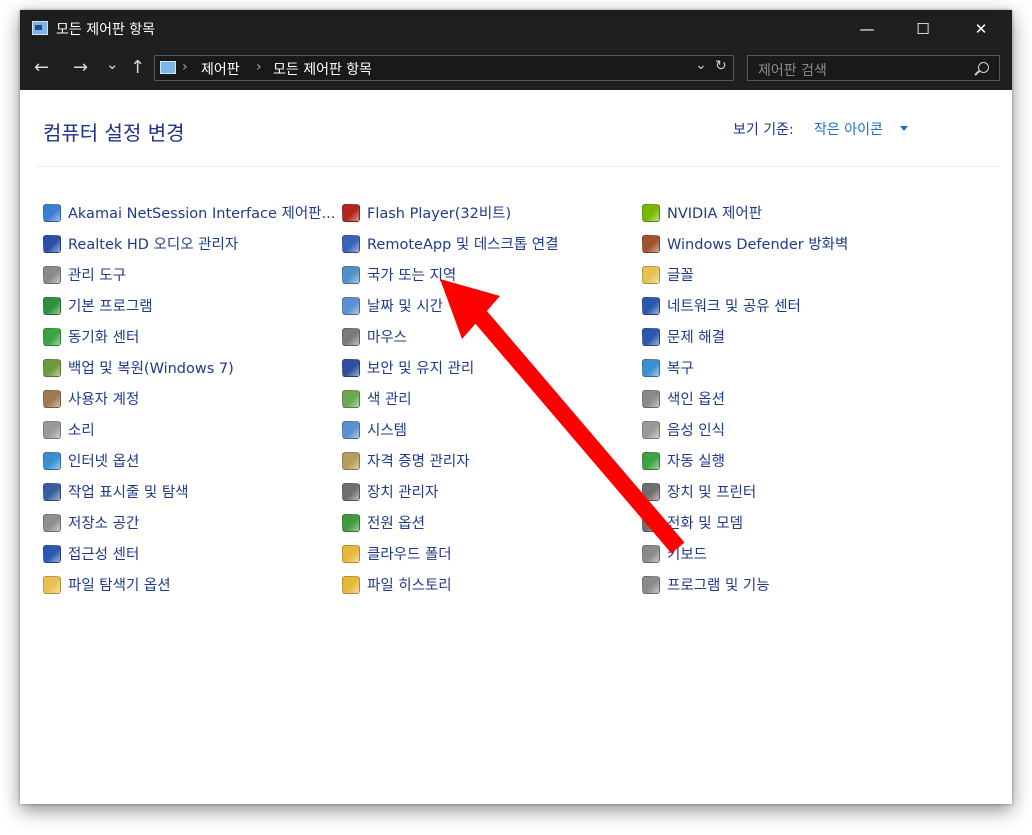 The image size is (1032, 835). Describe the element at coordinates (189, 460) in the screenshot. I see `control-panel-item: 인터넷 옵션` at that location.